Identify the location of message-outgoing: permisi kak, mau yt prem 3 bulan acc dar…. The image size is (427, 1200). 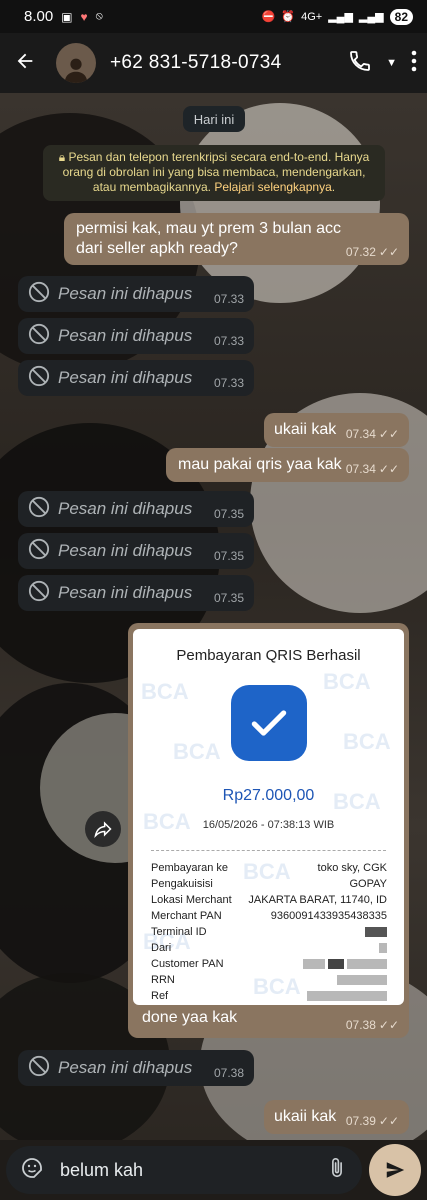
(236, 239).